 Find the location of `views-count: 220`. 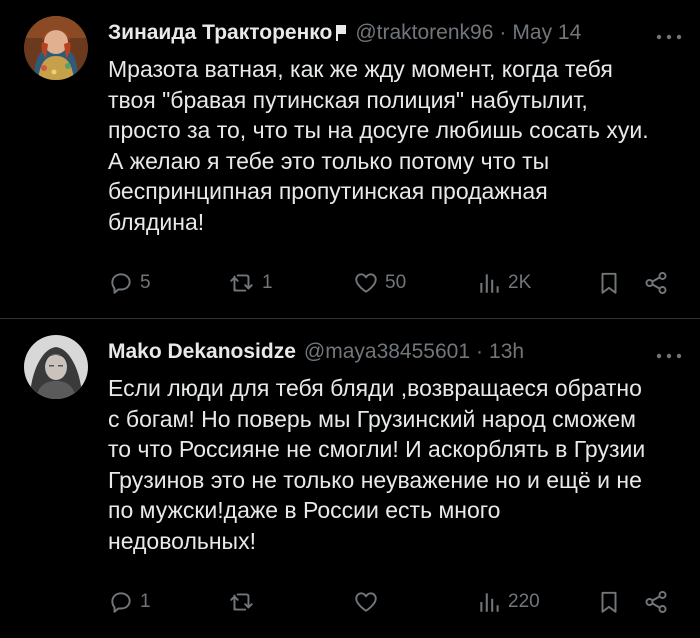

views-count: 220 is located at coordinates (524, 601).